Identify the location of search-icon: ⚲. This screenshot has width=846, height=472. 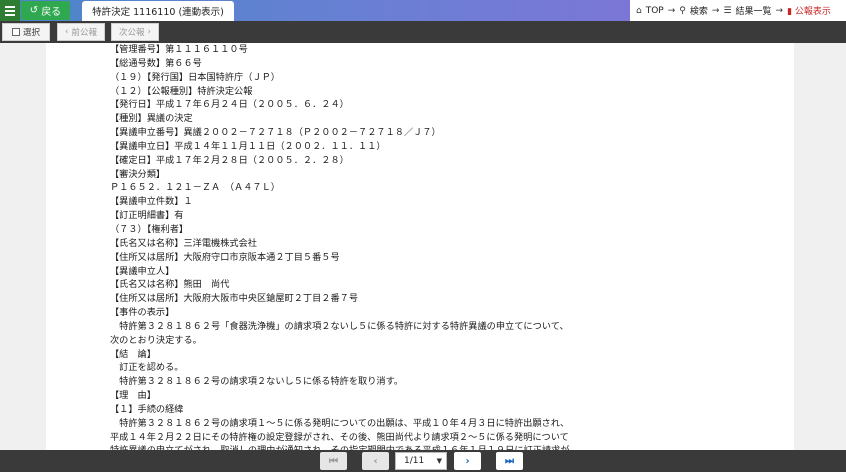
(682, 10).